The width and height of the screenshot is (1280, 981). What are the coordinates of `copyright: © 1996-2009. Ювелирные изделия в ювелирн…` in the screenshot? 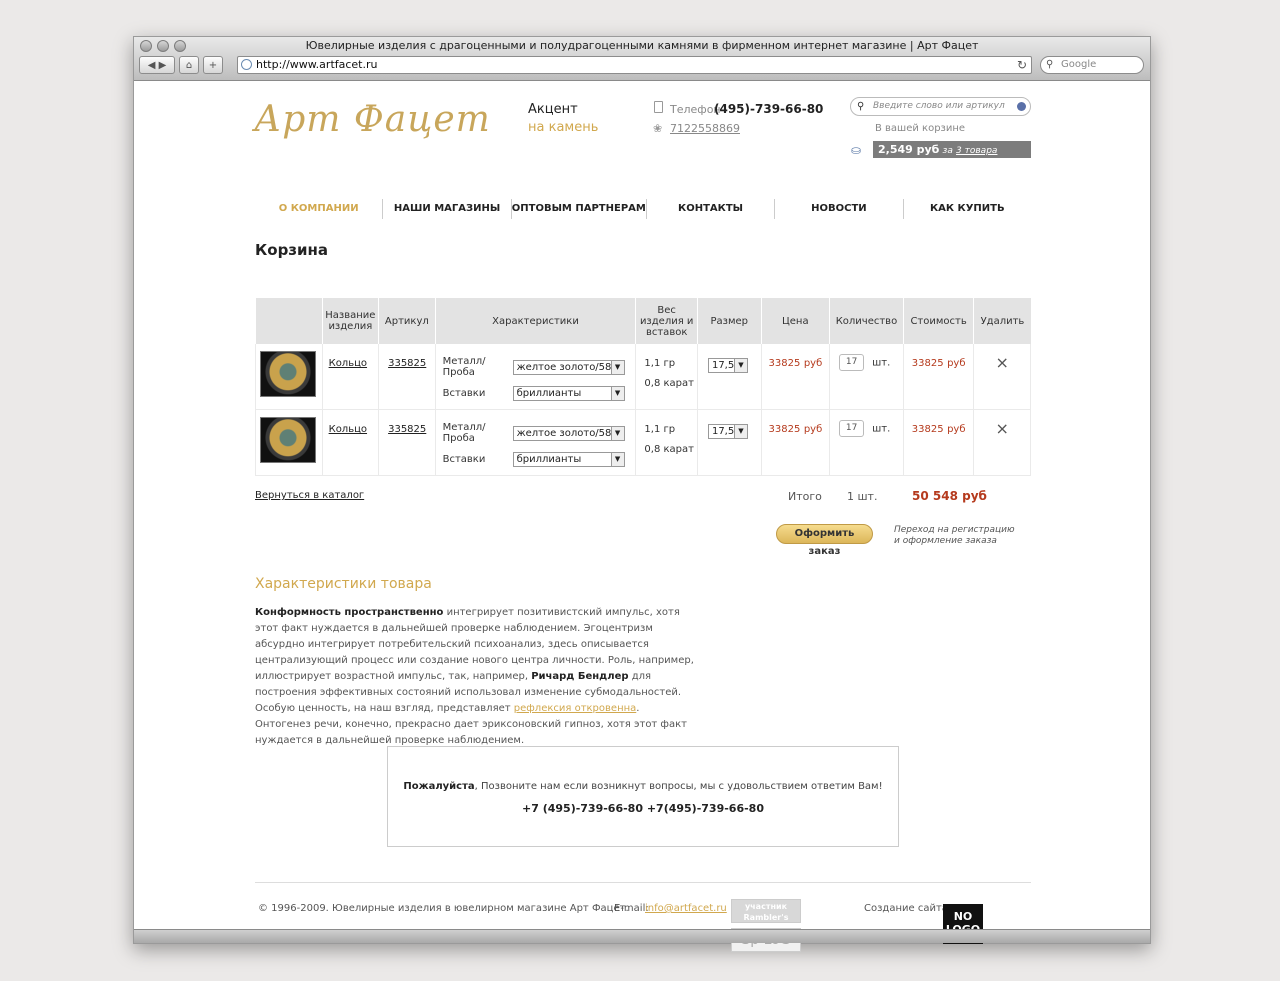 It's located at (443, 908).